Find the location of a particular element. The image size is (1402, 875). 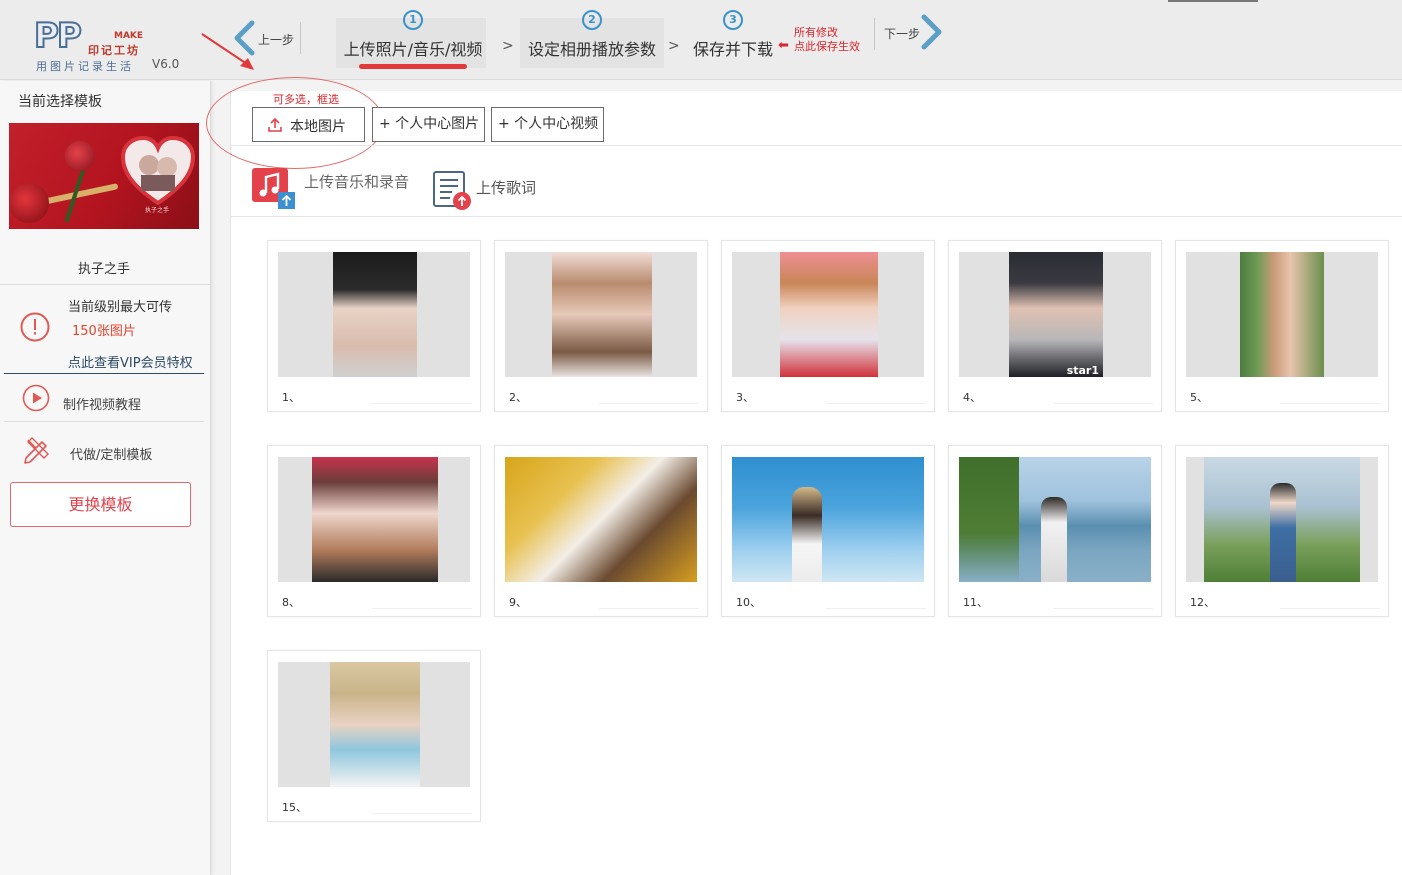

personal-center-images-button: + 个人中心图片 is located at coordinates (428, 124).